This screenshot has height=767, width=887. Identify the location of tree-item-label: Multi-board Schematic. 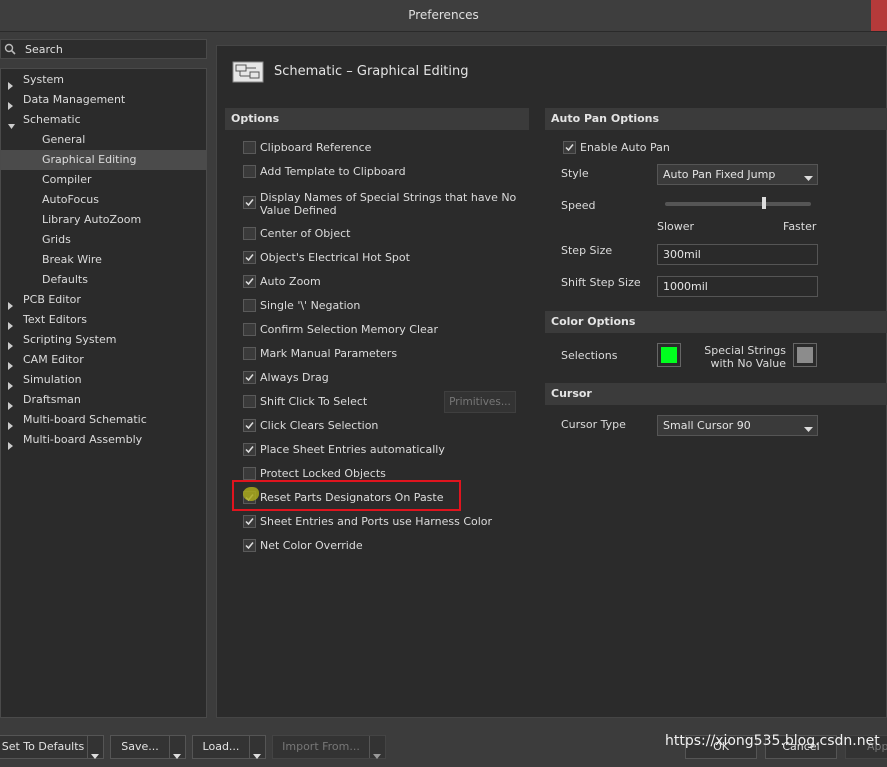
(85, 419).